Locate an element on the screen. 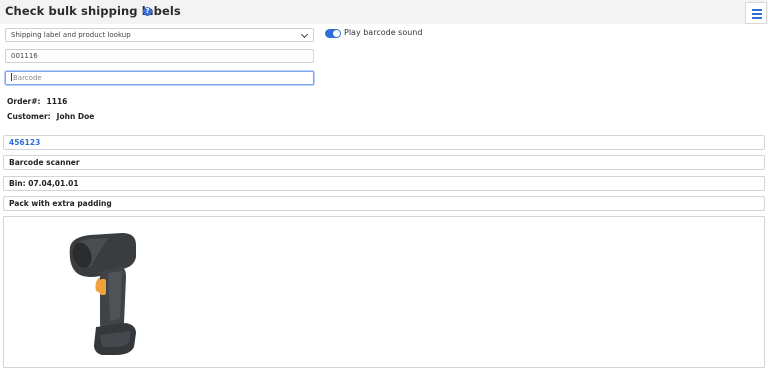 This screenshot has height=375, width=768. barcode-input: Barcode is located at coordinates (159, 78).